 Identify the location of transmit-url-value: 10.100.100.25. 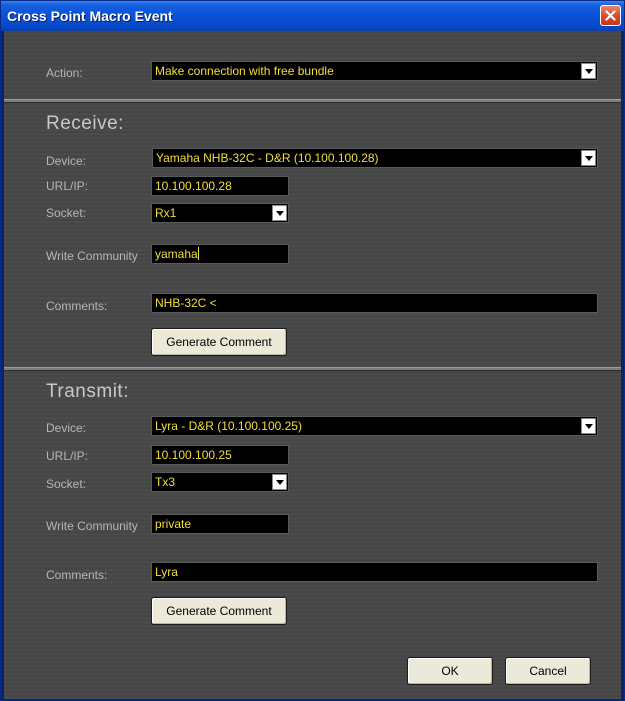
(193, 455).